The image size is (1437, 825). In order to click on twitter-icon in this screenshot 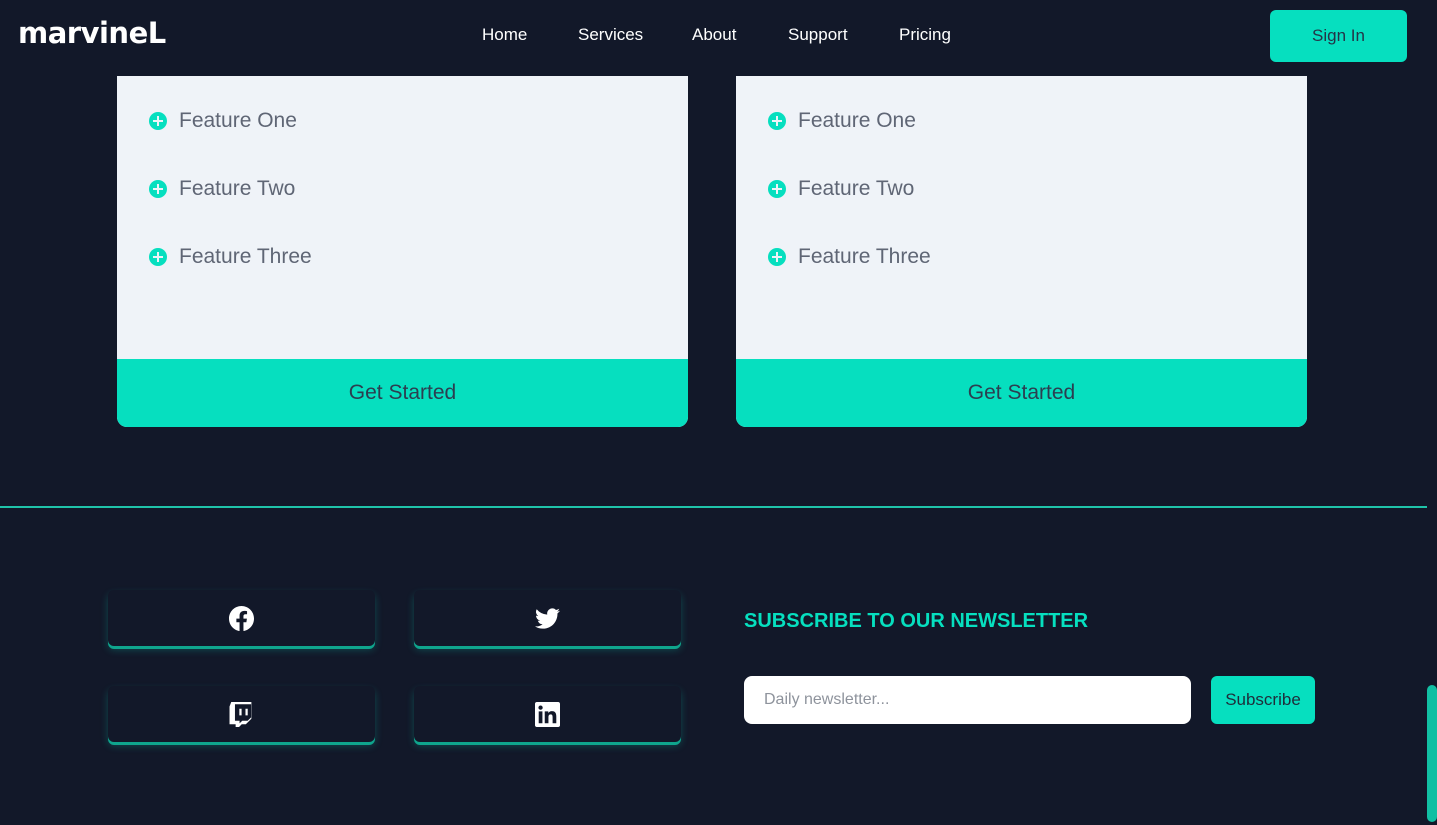, I will do `click(547, 618)`.